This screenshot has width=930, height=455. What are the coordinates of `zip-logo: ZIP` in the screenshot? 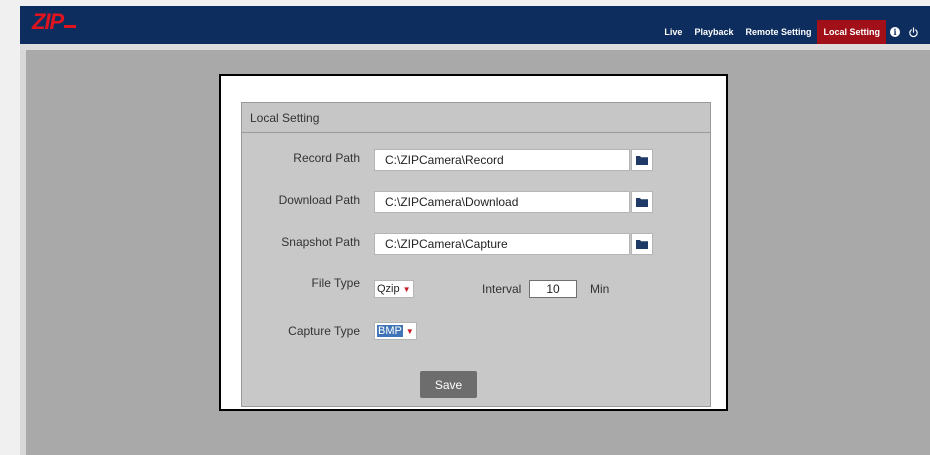 It's located at (54, 21).